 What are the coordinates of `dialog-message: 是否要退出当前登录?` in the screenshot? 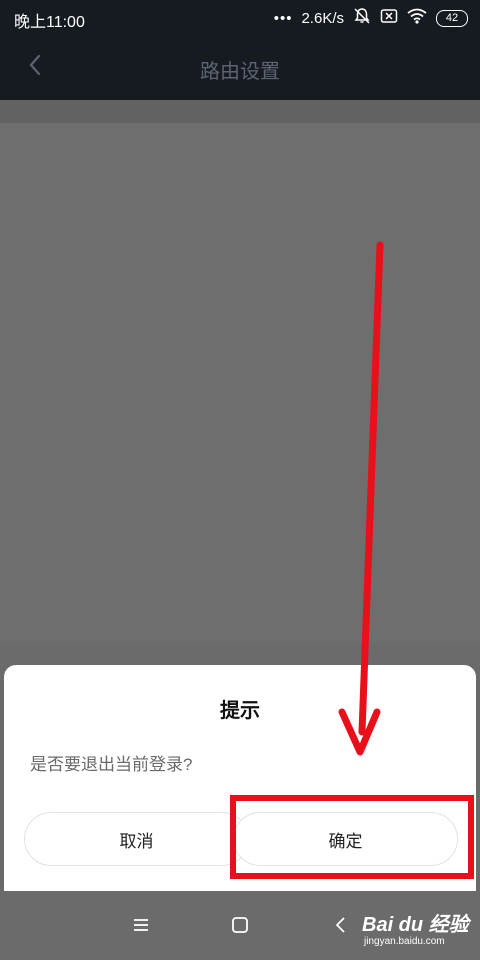 It's located at (111, 764).